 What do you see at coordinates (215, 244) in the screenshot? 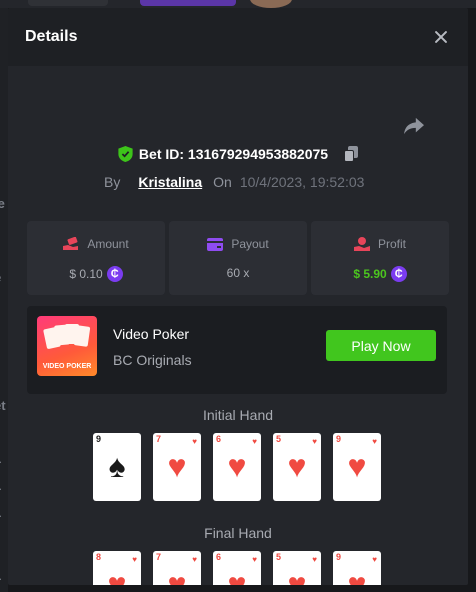
I see `wallet-icon` at bounding box center [215, 244].